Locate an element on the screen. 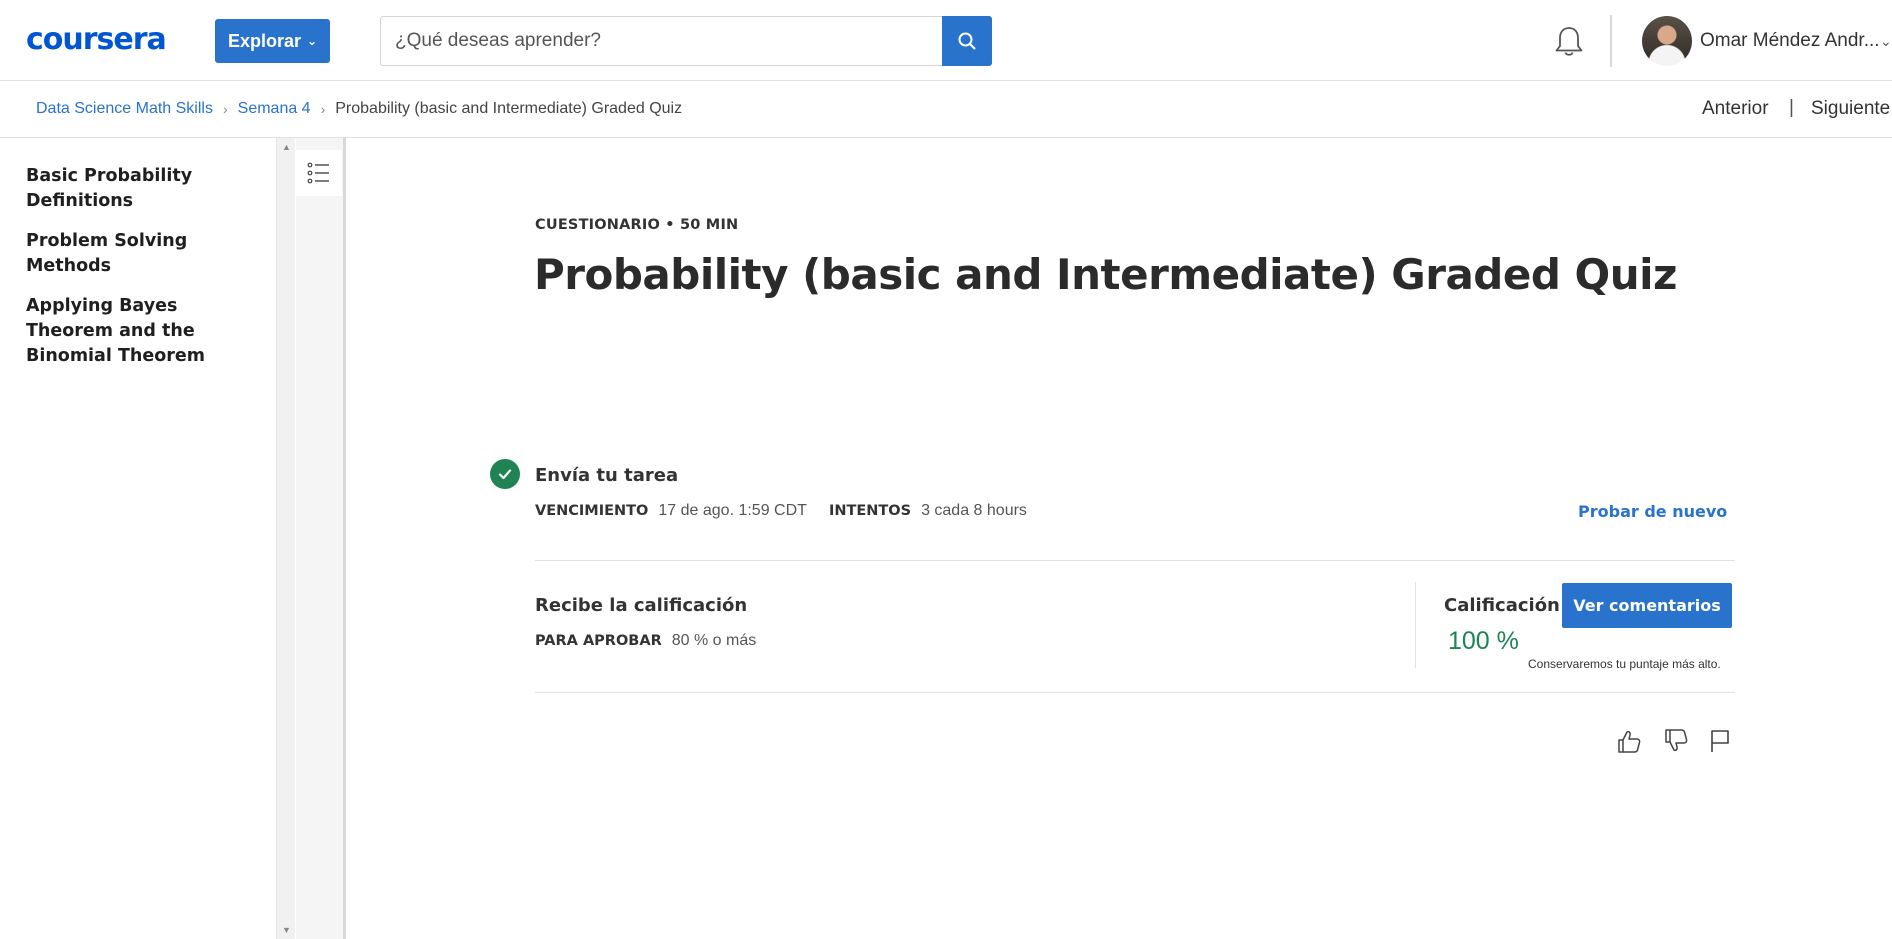 The image size is (1892, 939). search-icon is located at coordinates (967, 41).